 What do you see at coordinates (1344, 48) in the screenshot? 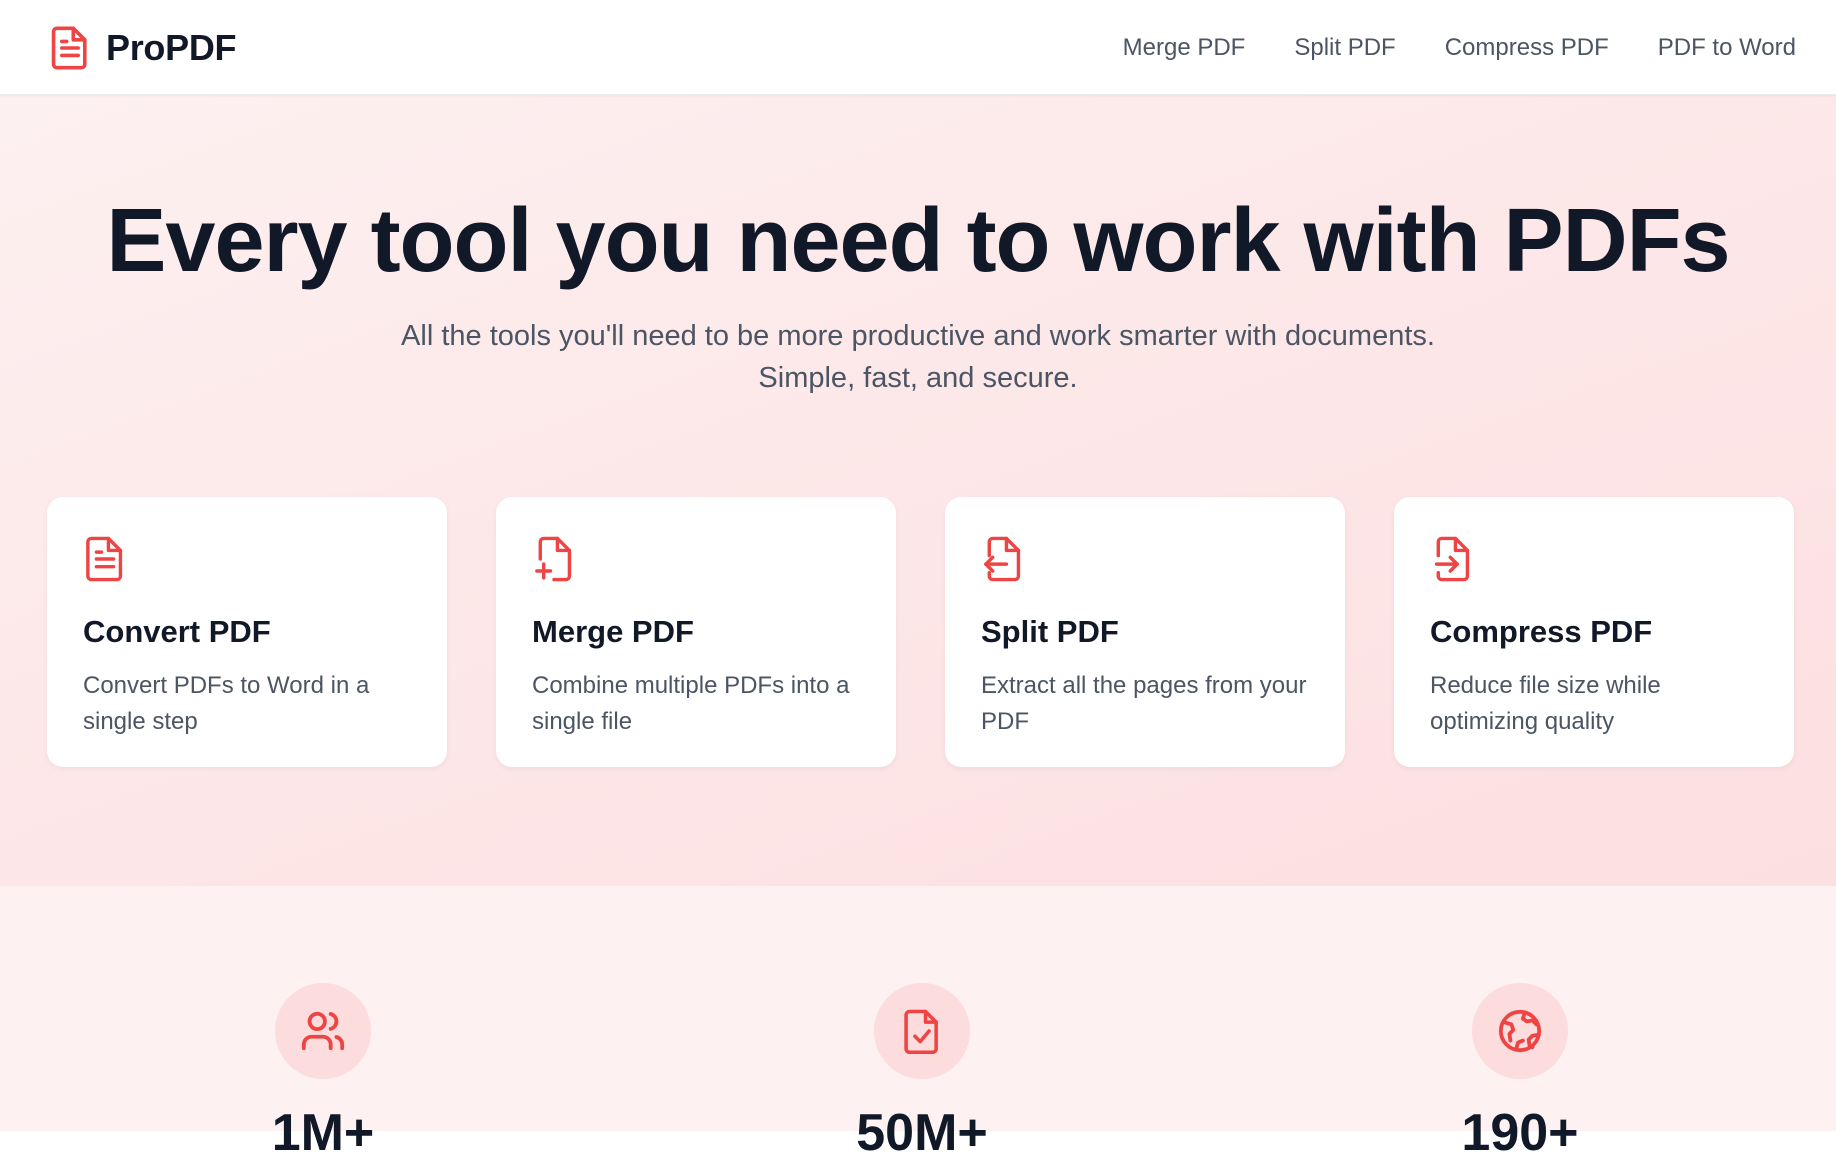
I see `nav-link-split-pdf: Split PDF` at bounding box center [1344, 48].